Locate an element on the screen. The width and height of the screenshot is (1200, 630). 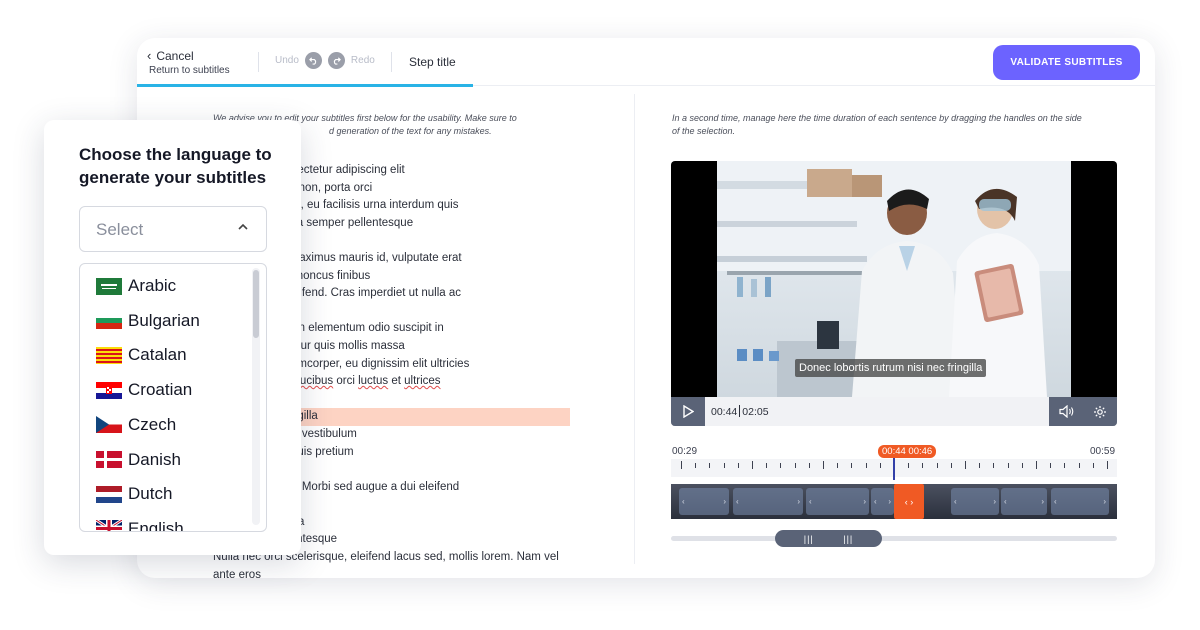
catalan-flag-icon is located at coordinates (109, 355).